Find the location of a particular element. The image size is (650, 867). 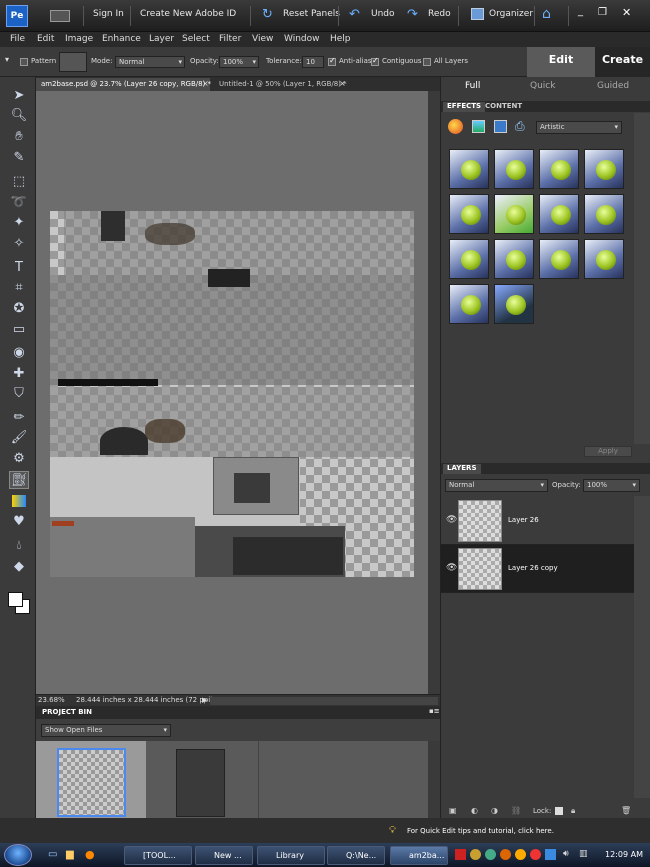

opacity-field: 100% ▾ is located at coordinates (239, 62).